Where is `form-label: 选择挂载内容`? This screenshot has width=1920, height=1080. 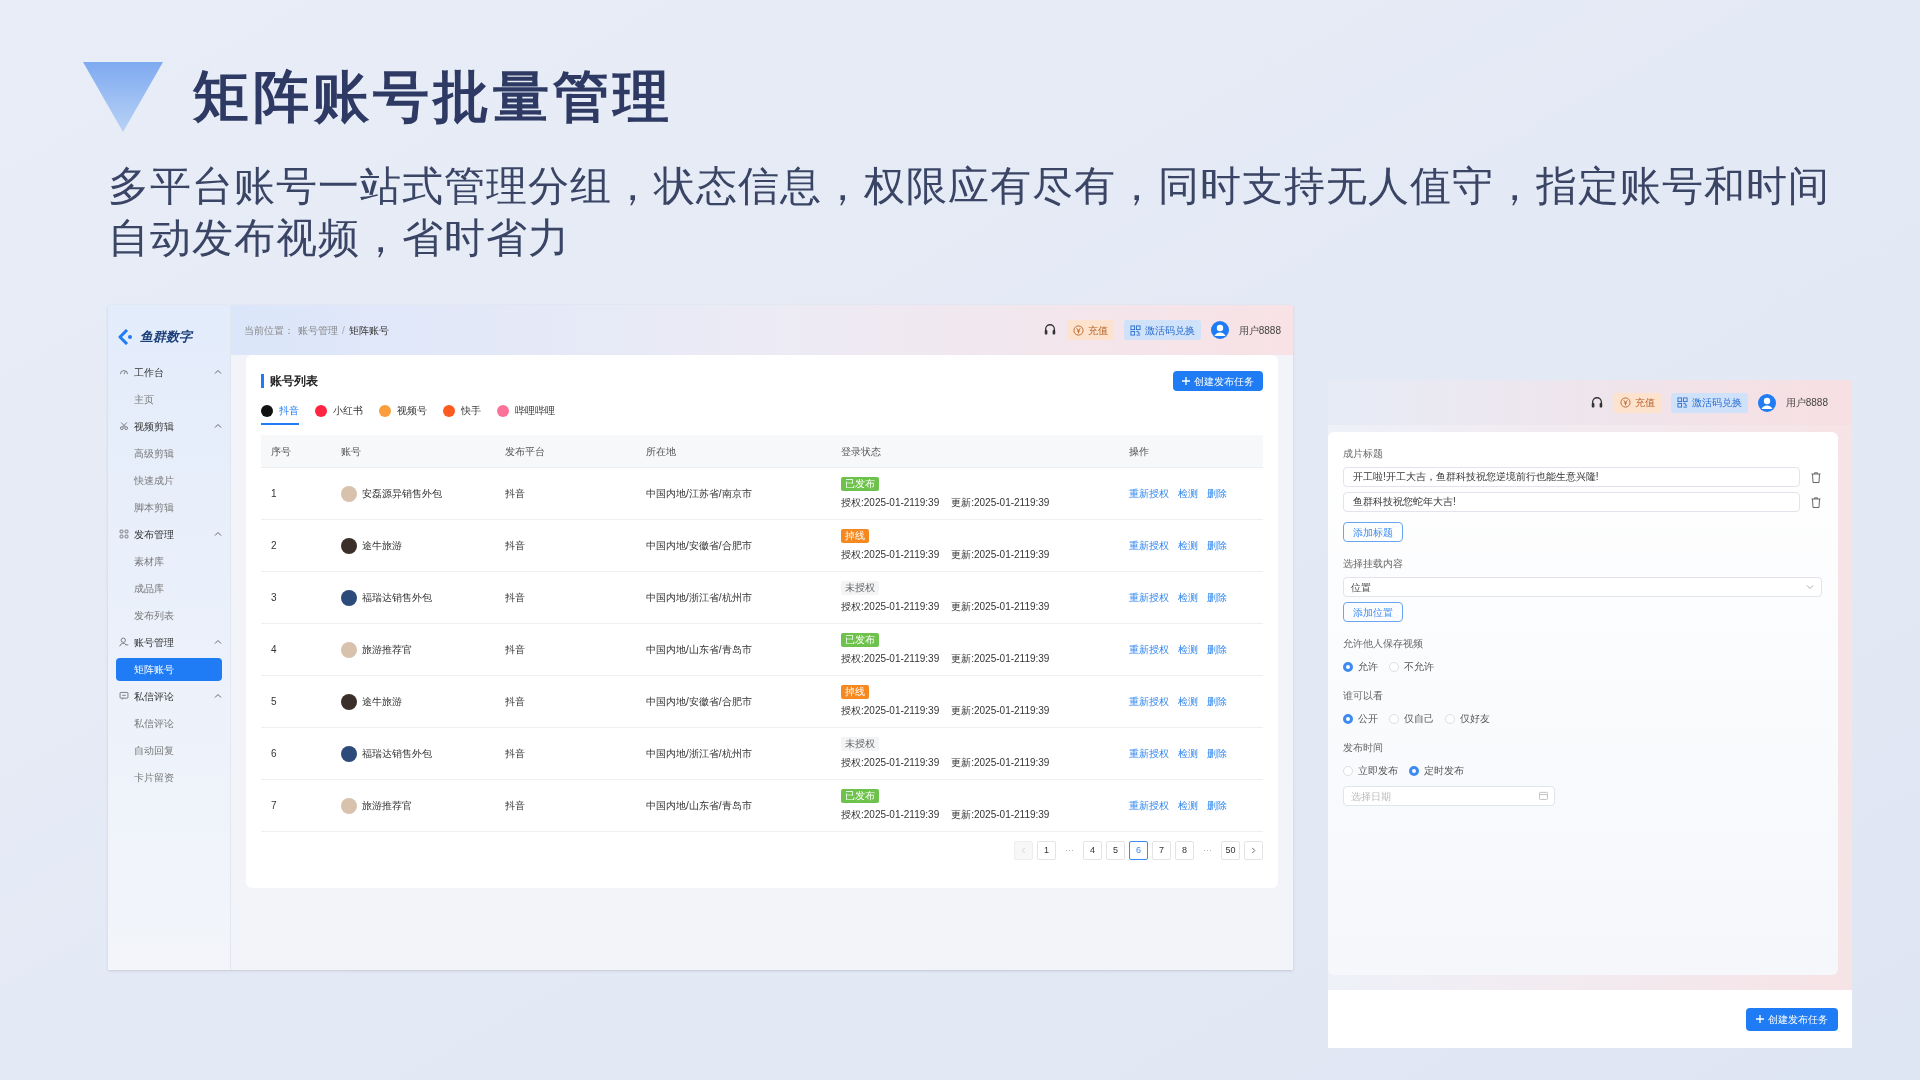
form-label: 选择挂载内容 is located at coordinates (1373, 564).